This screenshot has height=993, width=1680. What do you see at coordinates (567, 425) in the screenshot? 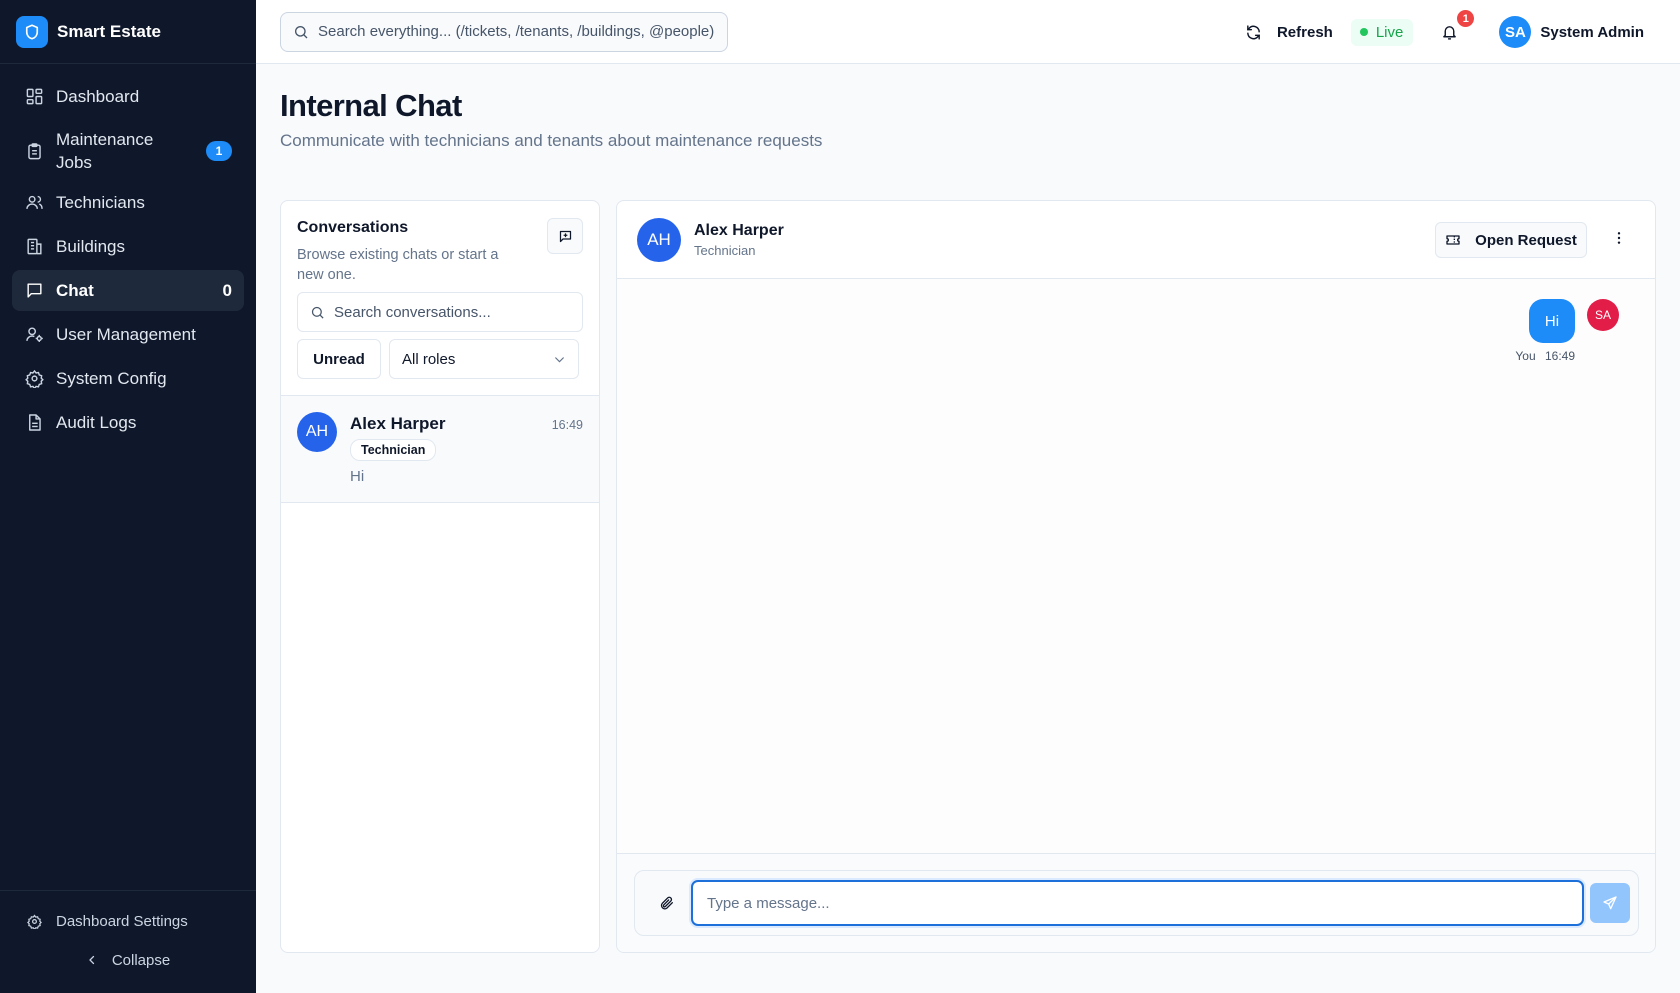
I see `conversation-time: 16:49` at bounding box center [567, 425].